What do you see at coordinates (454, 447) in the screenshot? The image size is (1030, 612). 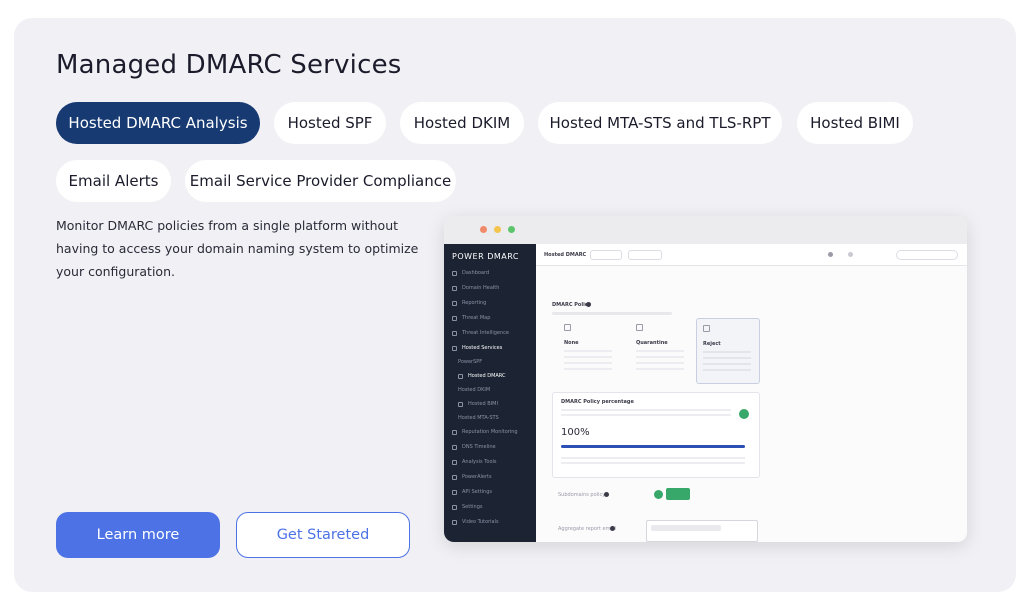 I see `timeline-icon` at bounding box center [454, 447].